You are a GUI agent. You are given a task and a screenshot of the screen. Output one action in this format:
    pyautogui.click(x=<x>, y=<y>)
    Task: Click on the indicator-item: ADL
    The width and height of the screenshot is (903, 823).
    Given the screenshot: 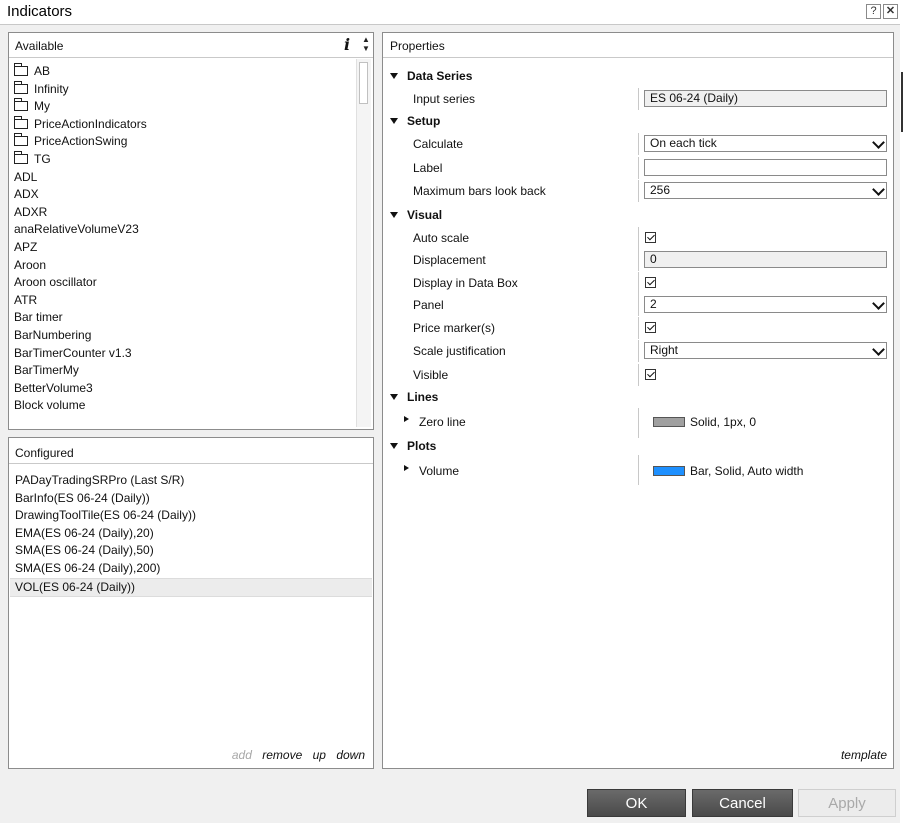 What is the action you would take?
    pyautogui.click(x=184, y=178)
    